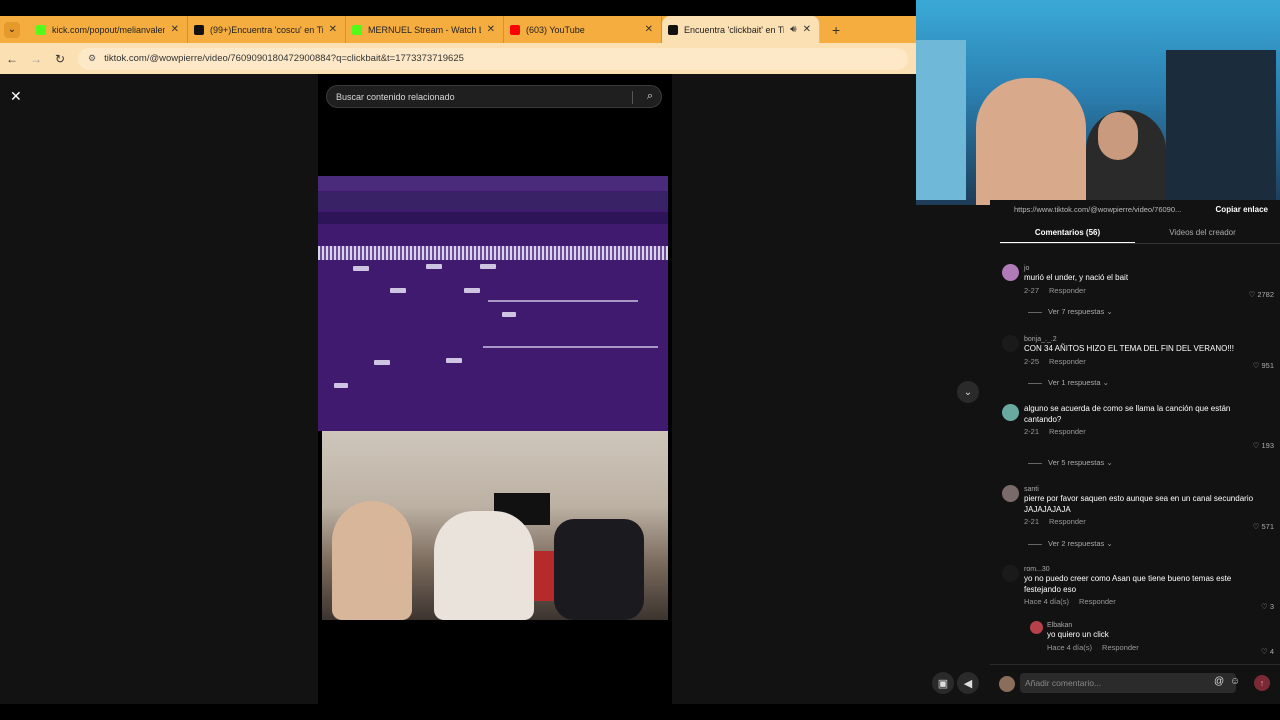 The image size is (1280, 720). What do you see at coordinates (1242, 209) in the screenshot?
I see `copy-link-button: Copiar enlace` at bounding box center [1242, 209].